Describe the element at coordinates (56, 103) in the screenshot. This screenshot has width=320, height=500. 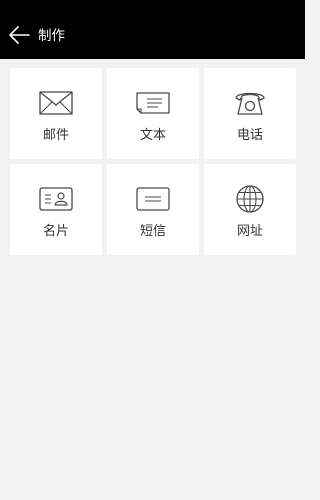
I see `envelope-icon` at that location.